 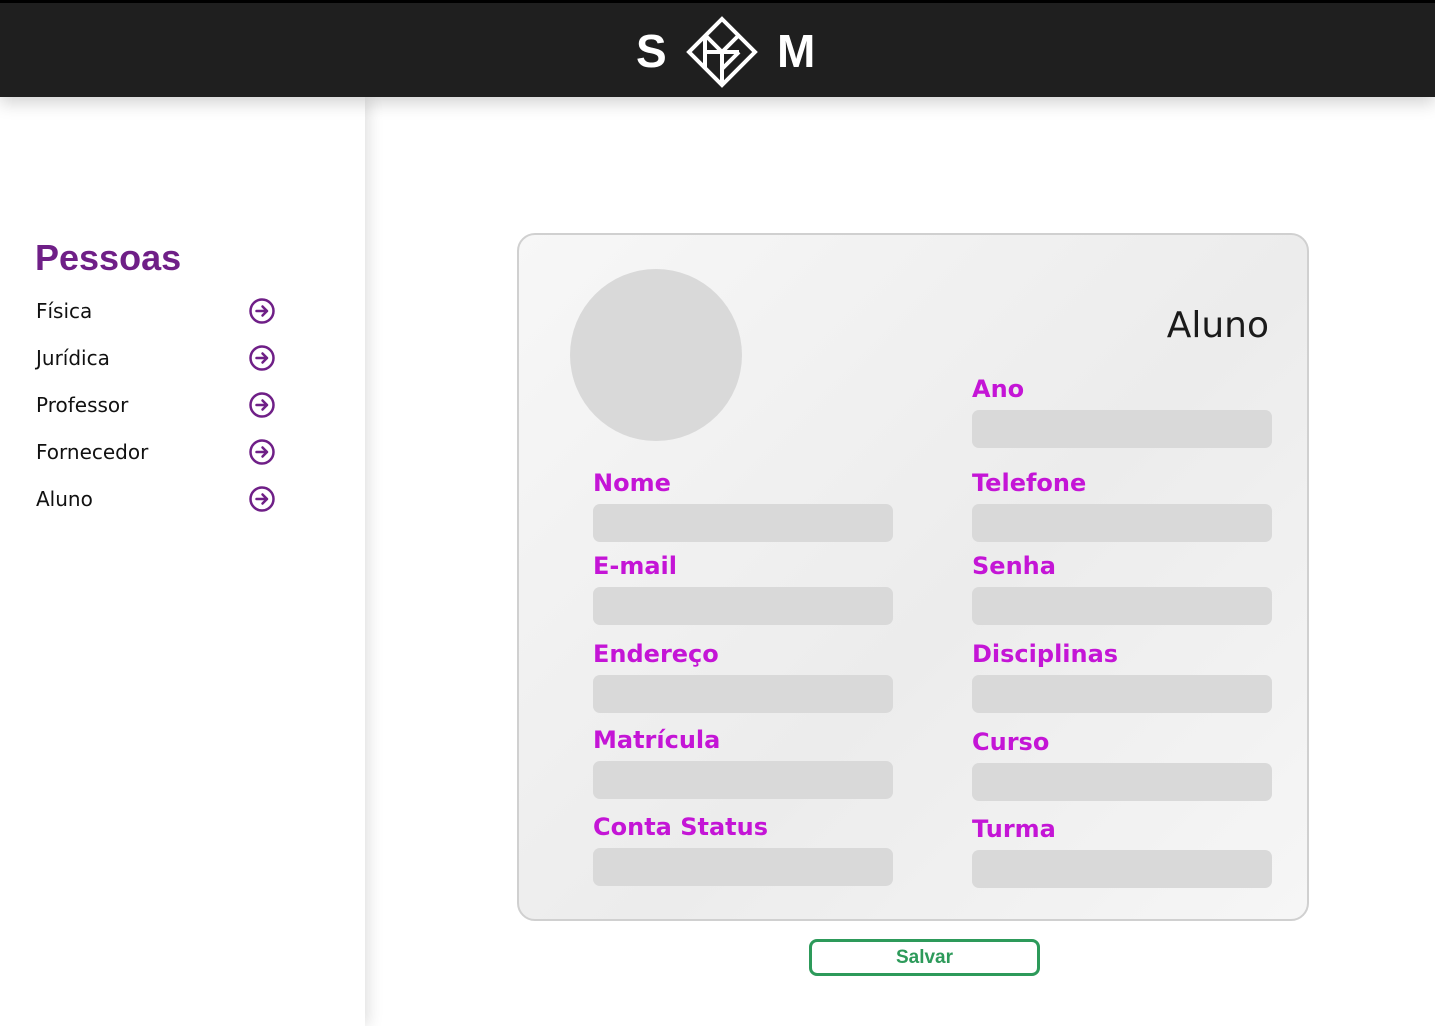 What do you see at coordinates (92, 452) in the screenshot?
I see `sidebar-item-label: Fornecedor` at bounding box center [92, 452].